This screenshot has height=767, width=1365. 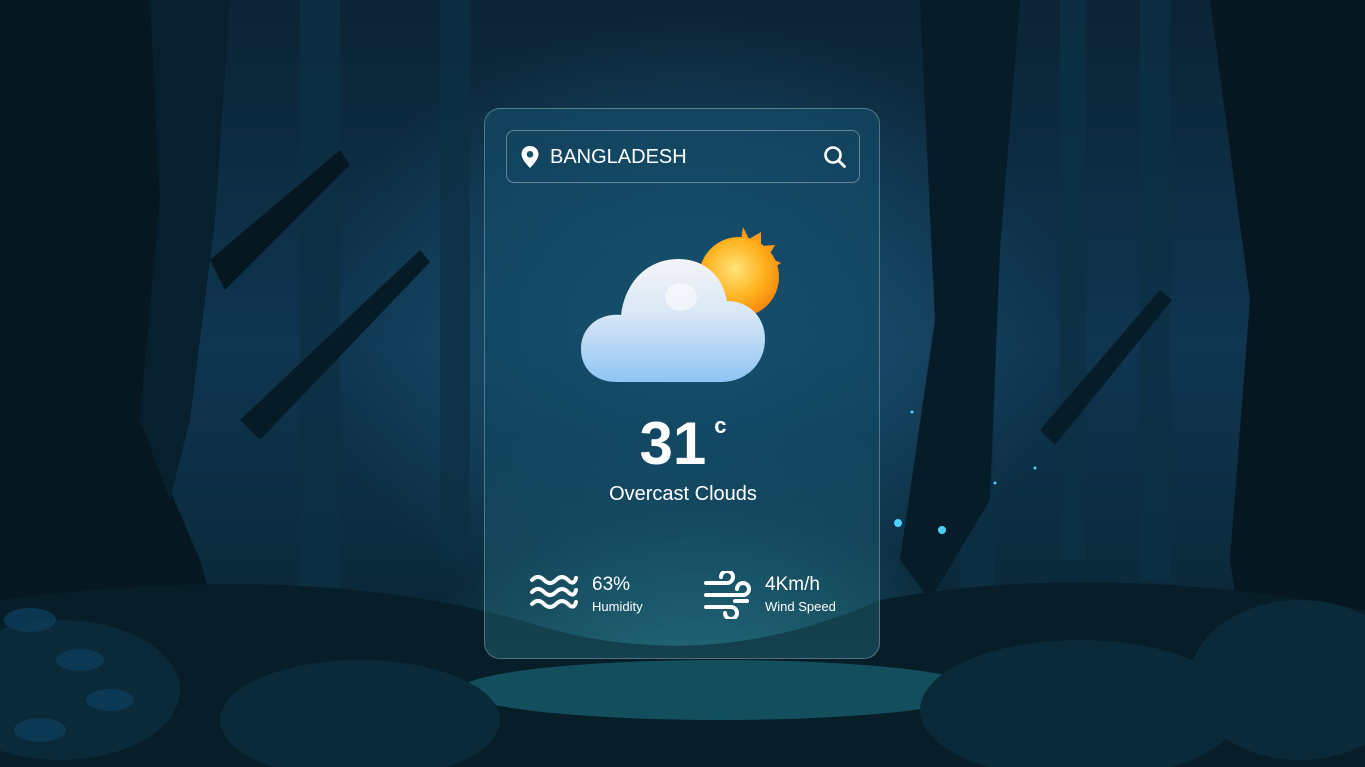 I want to click on search-bar, so click(x=683, y=156).